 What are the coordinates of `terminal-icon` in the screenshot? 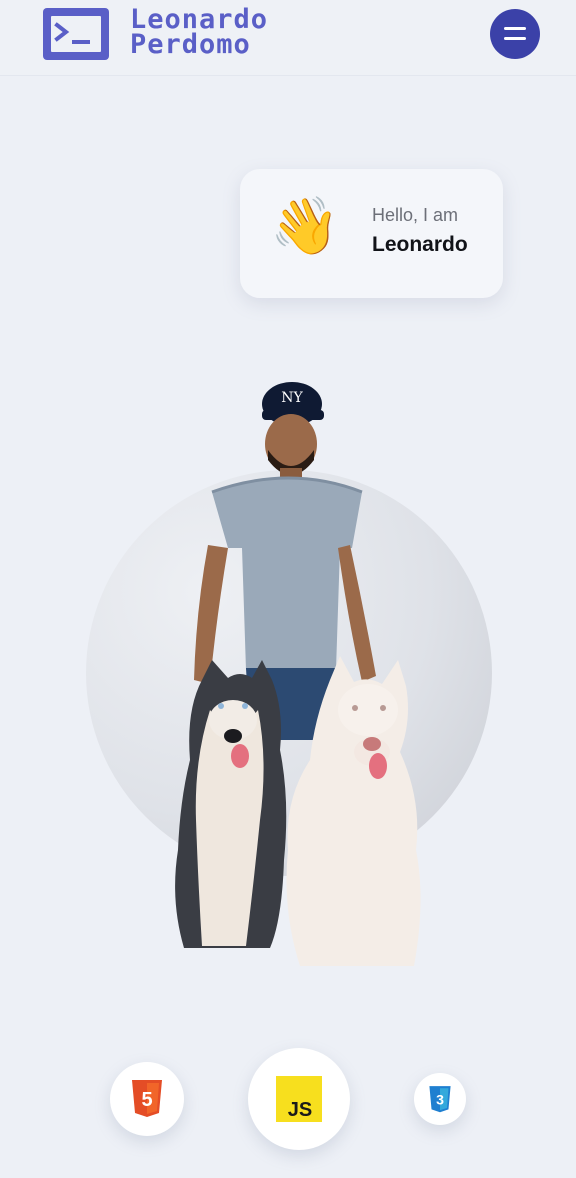 It's located at (76, 34).